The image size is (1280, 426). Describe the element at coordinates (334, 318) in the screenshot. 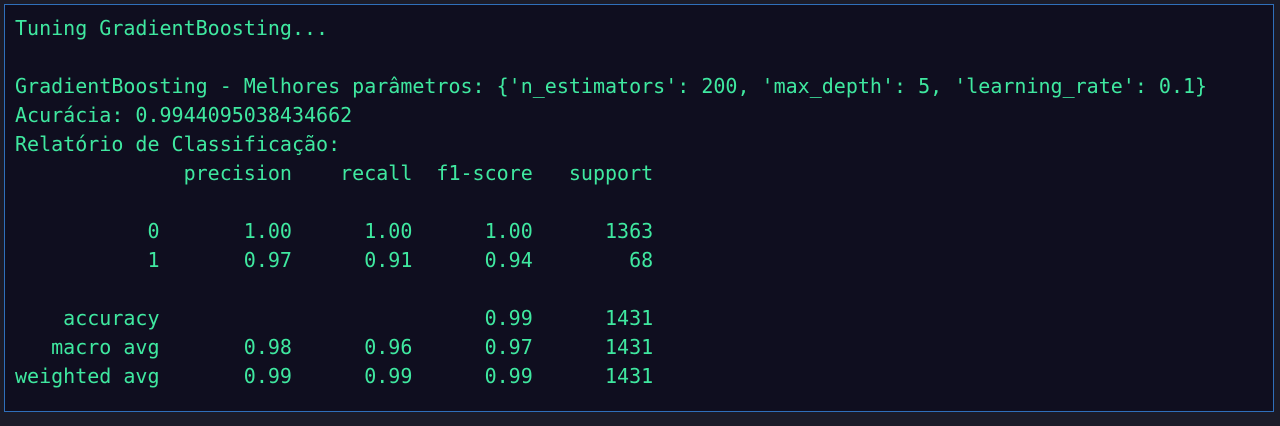

I see `report-row-accuracy: accuracy 0.99 1431` at that location.